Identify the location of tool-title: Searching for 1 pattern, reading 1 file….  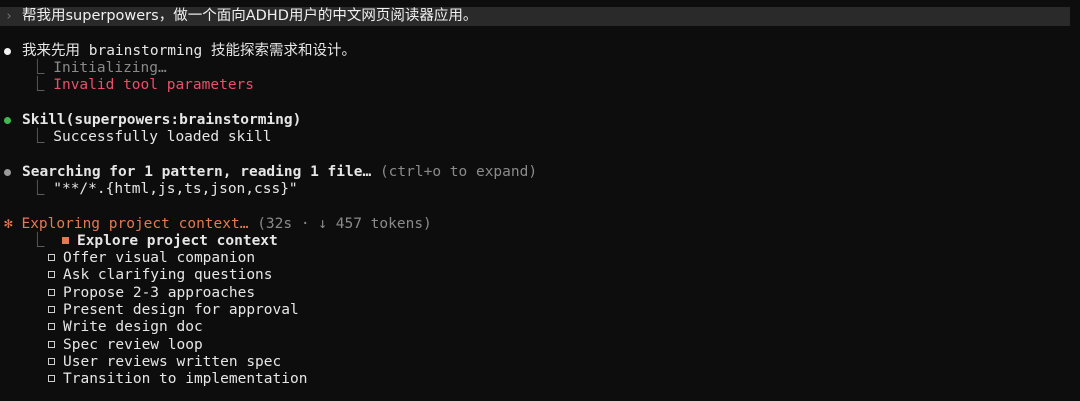
(197, 172).